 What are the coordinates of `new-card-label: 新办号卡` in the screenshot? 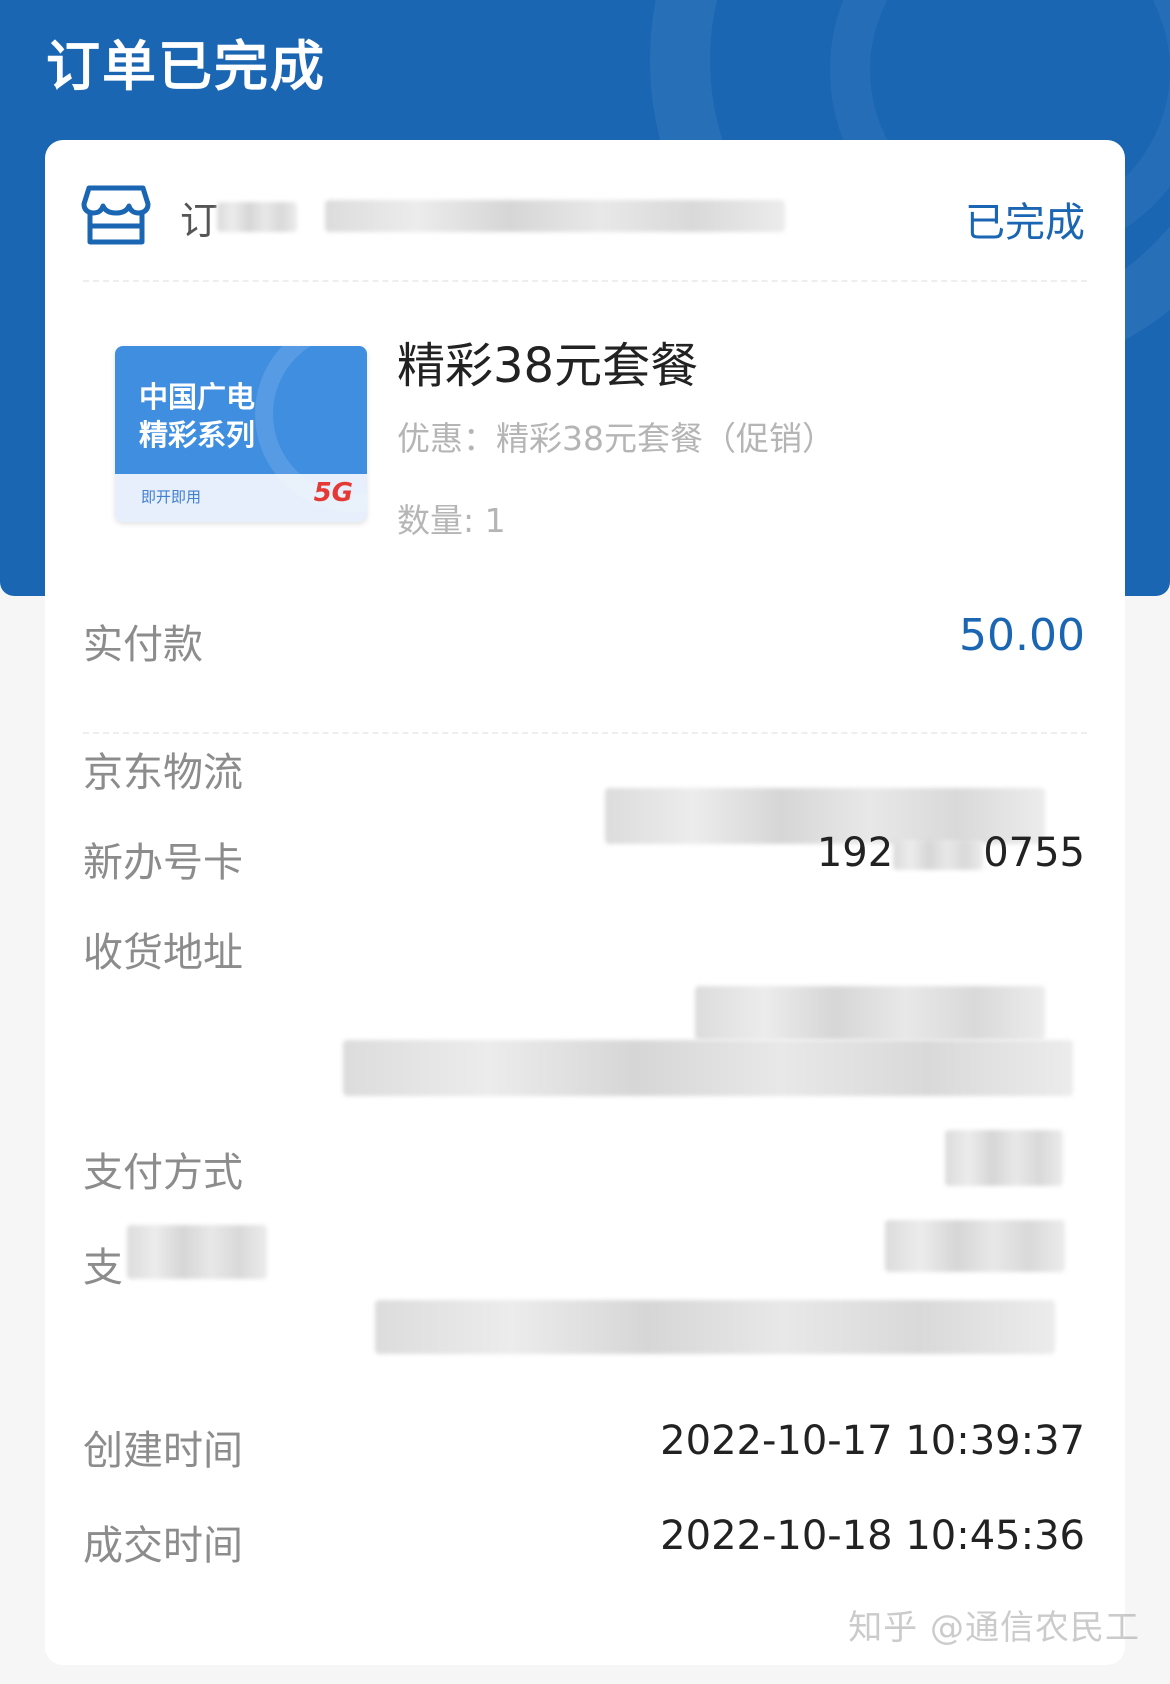 It's located at (163, 863).